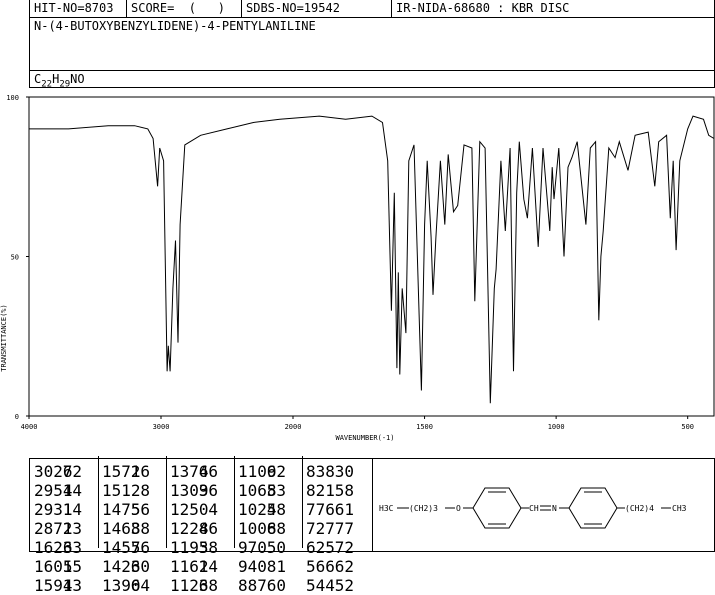  I want to click on peak-transmittance: 66, so click(208, 471).